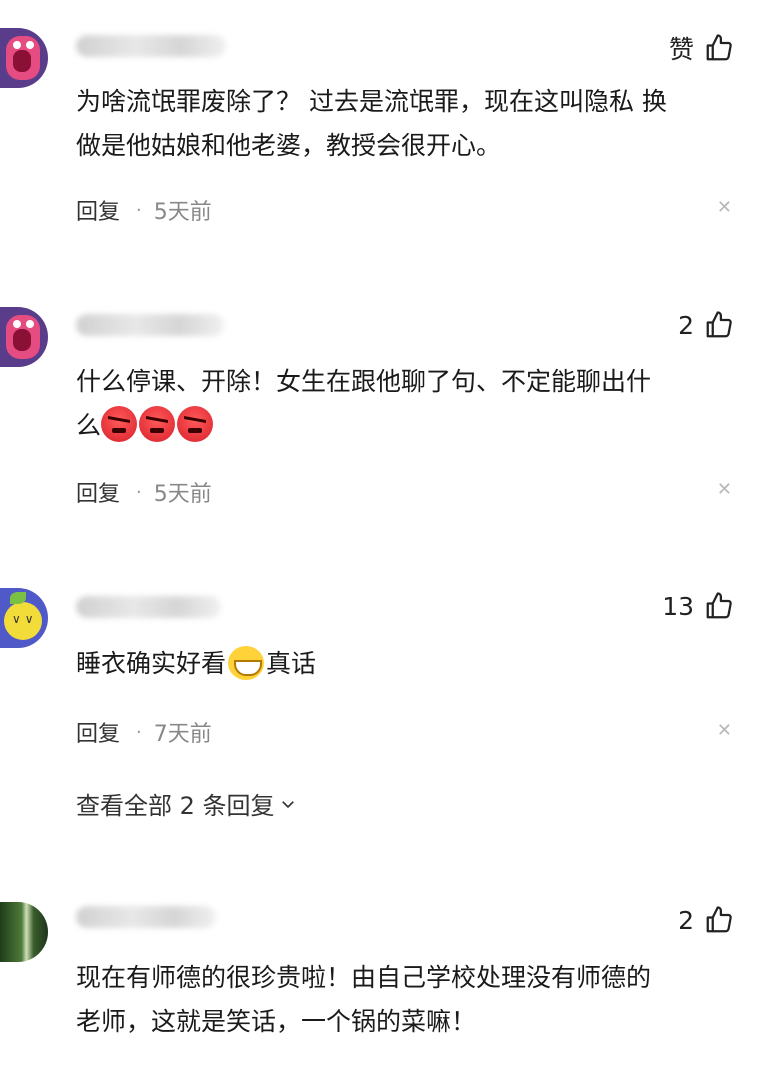  Describe the element at coordinates (406, 664) in the screenshot. I see `comment-text: 睡衣确实好看 真话` at that location.